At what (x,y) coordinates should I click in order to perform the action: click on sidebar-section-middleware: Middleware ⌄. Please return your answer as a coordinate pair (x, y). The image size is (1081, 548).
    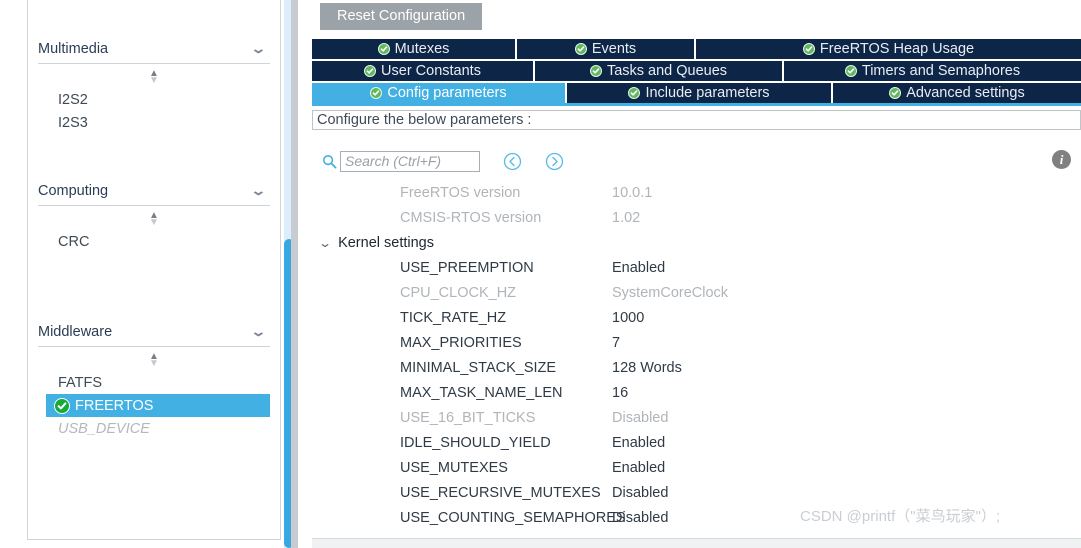
    Looking at the image, I should click on (154, 332).